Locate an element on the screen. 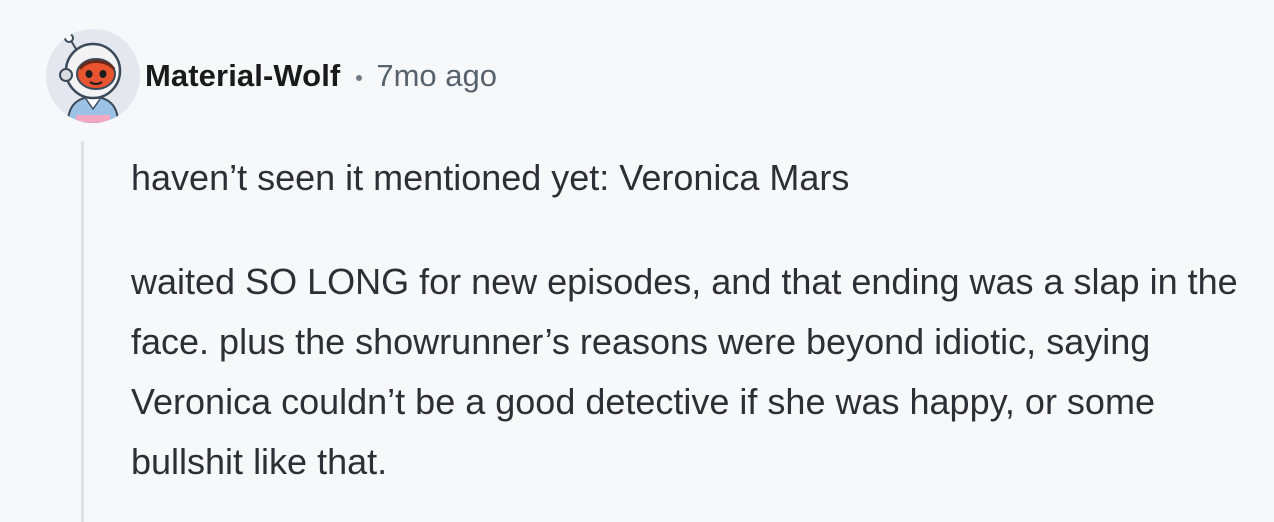 The image size is (1274, 522). dot-separator-icon is located at coordinates (359, 78).